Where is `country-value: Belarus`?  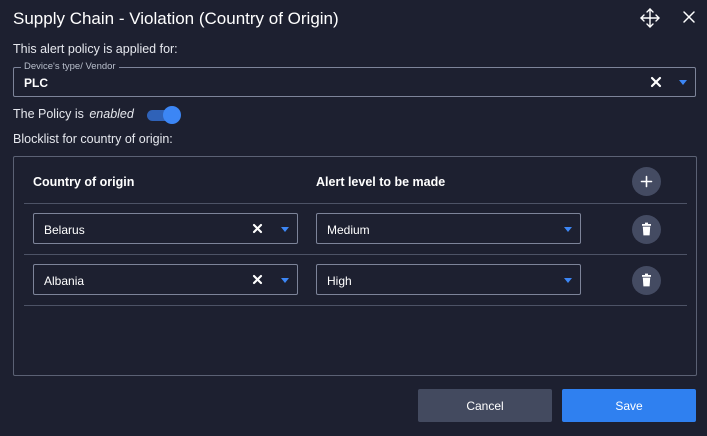 country-value: Belarus is located at coordinates (64, 230).